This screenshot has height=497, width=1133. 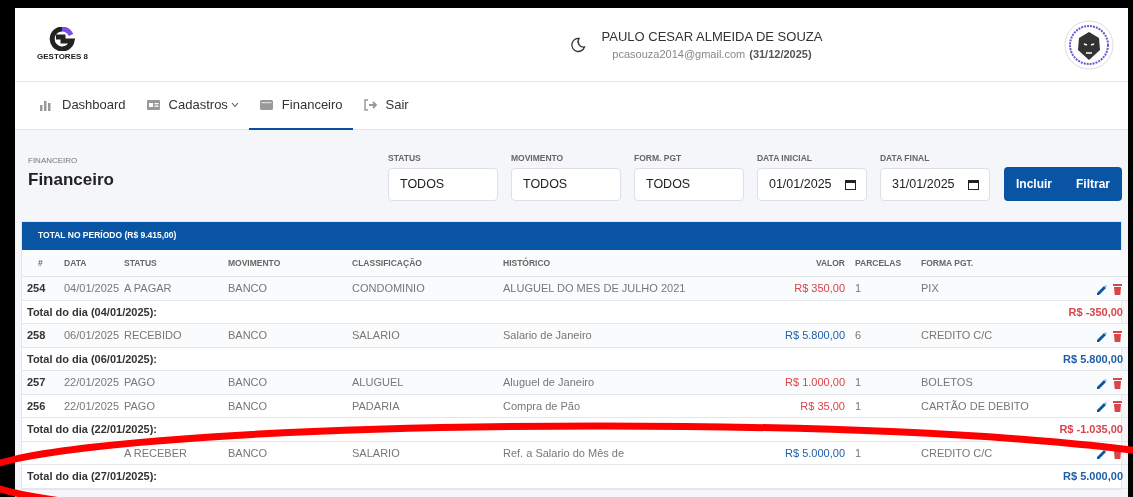 What do you see at coordinates (784, 288) in the screenshot?
I see `table-cell: R$ 350,00` at bounding box center [784, 288].